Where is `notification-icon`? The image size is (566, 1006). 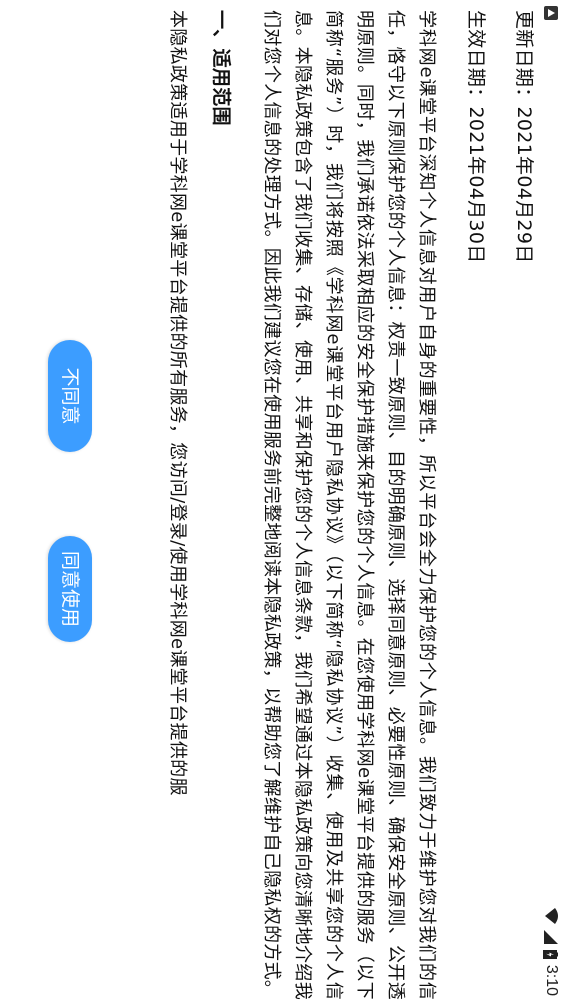
notification-icon is located at coordinates (551, 13).